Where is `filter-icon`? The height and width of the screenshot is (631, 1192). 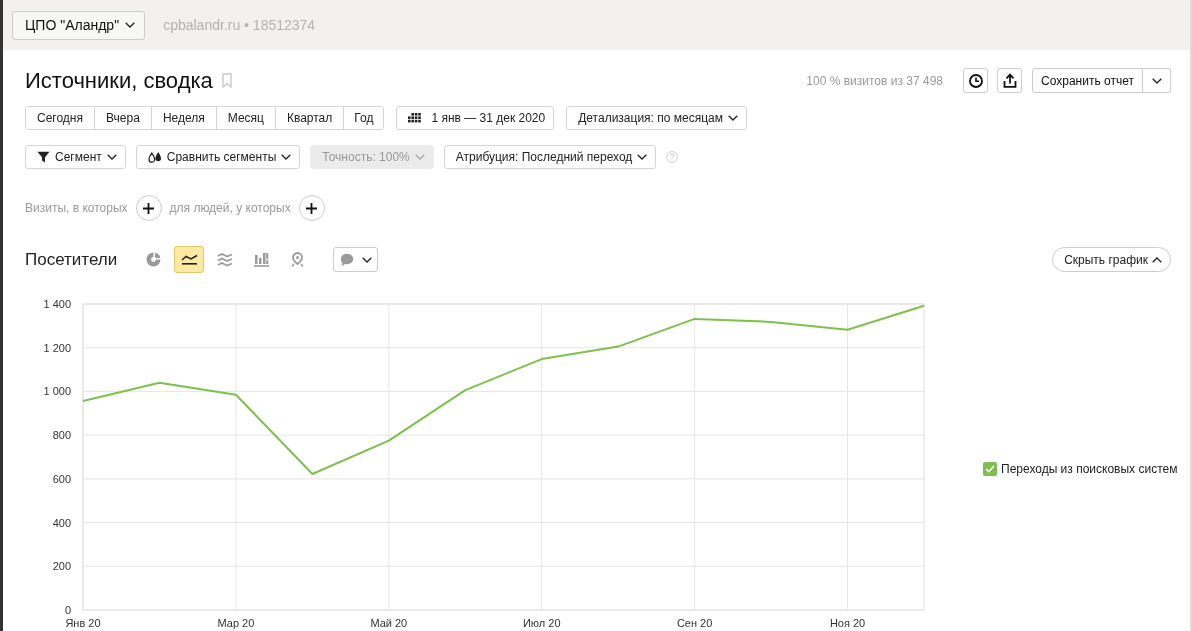
filter-icon is located at coordinates (43, 157).